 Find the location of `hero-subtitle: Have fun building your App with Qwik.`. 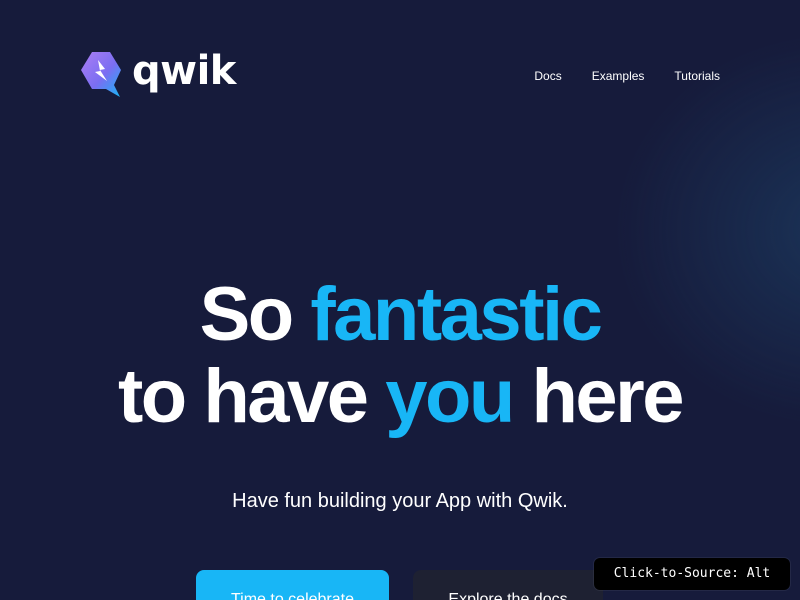

hero-subtitle: Have fun building your App with Qwik. is located at coordinates (400, 501).